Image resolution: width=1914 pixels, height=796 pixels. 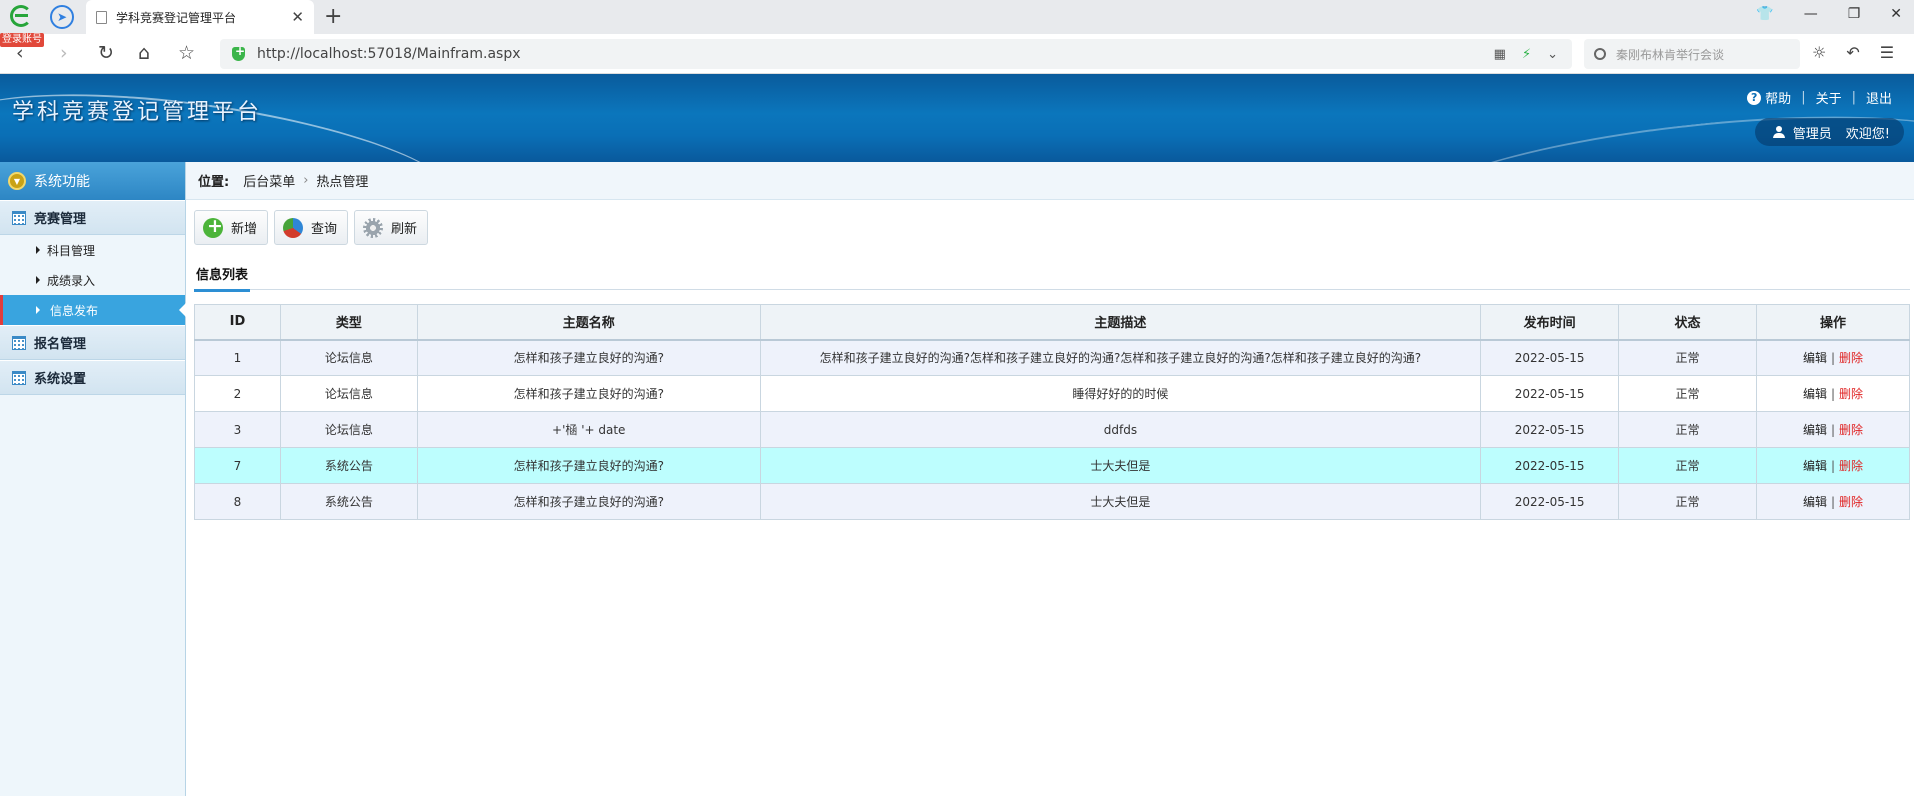 I want to click on sidebar-group-label: 报名管理, so click(x=60, y=344).